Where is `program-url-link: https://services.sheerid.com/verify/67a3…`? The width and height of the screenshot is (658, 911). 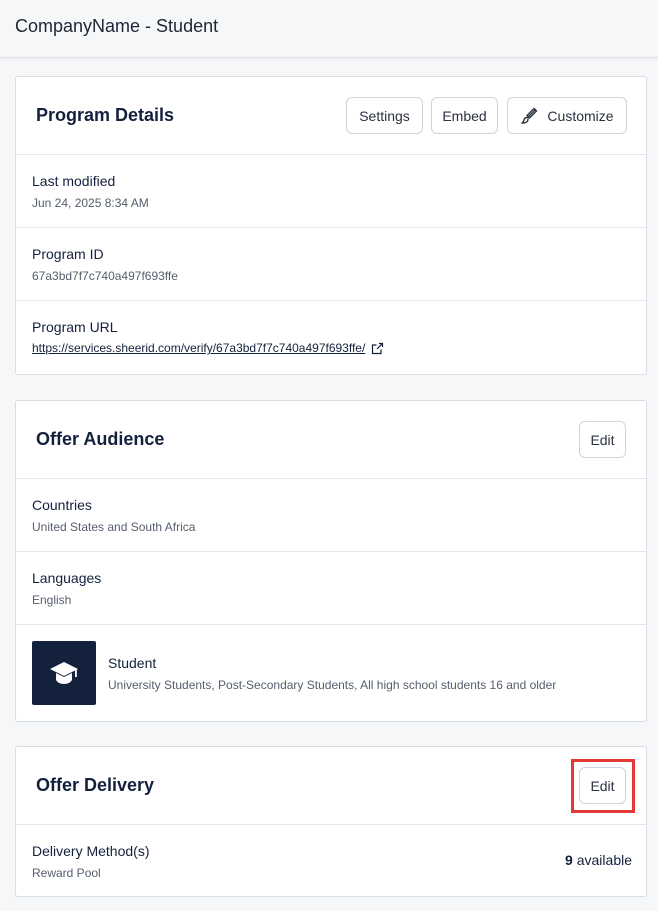 program-url-link: https://services.sheerid.com/verify/67a3… is located at coordinates (208, 348).